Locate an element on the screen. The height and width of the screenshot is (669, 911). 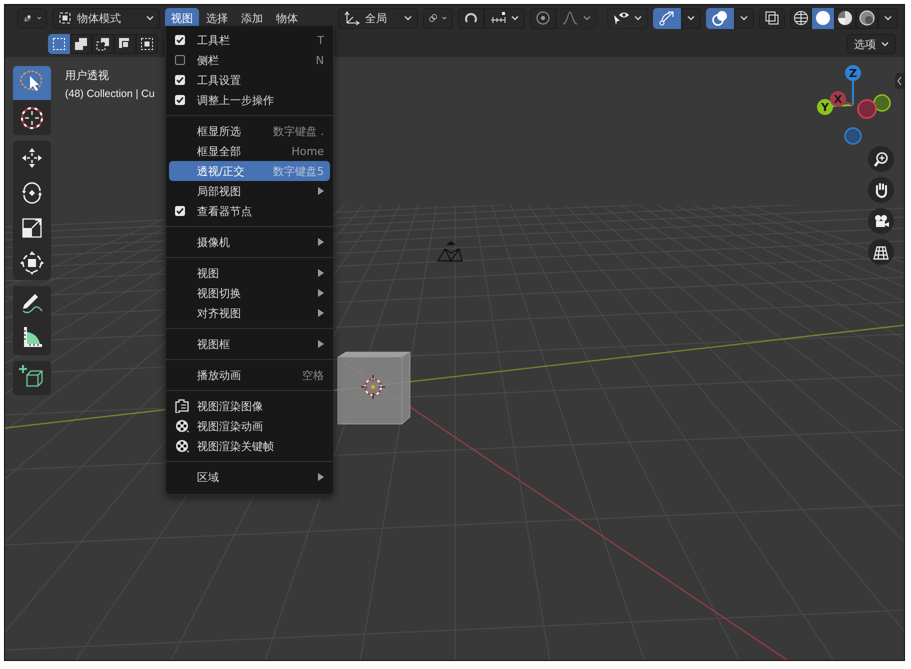
shading-dropdown is located at coordinates (888, 18).